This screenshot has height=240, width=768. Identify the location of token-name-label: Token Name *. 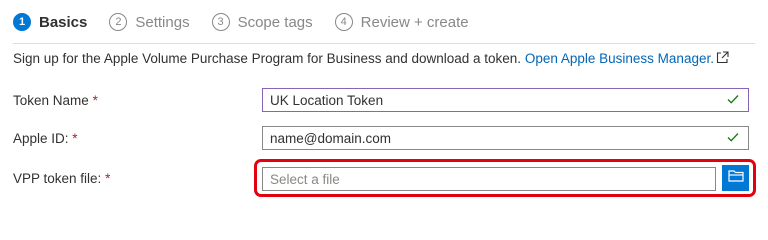
(55, 100).